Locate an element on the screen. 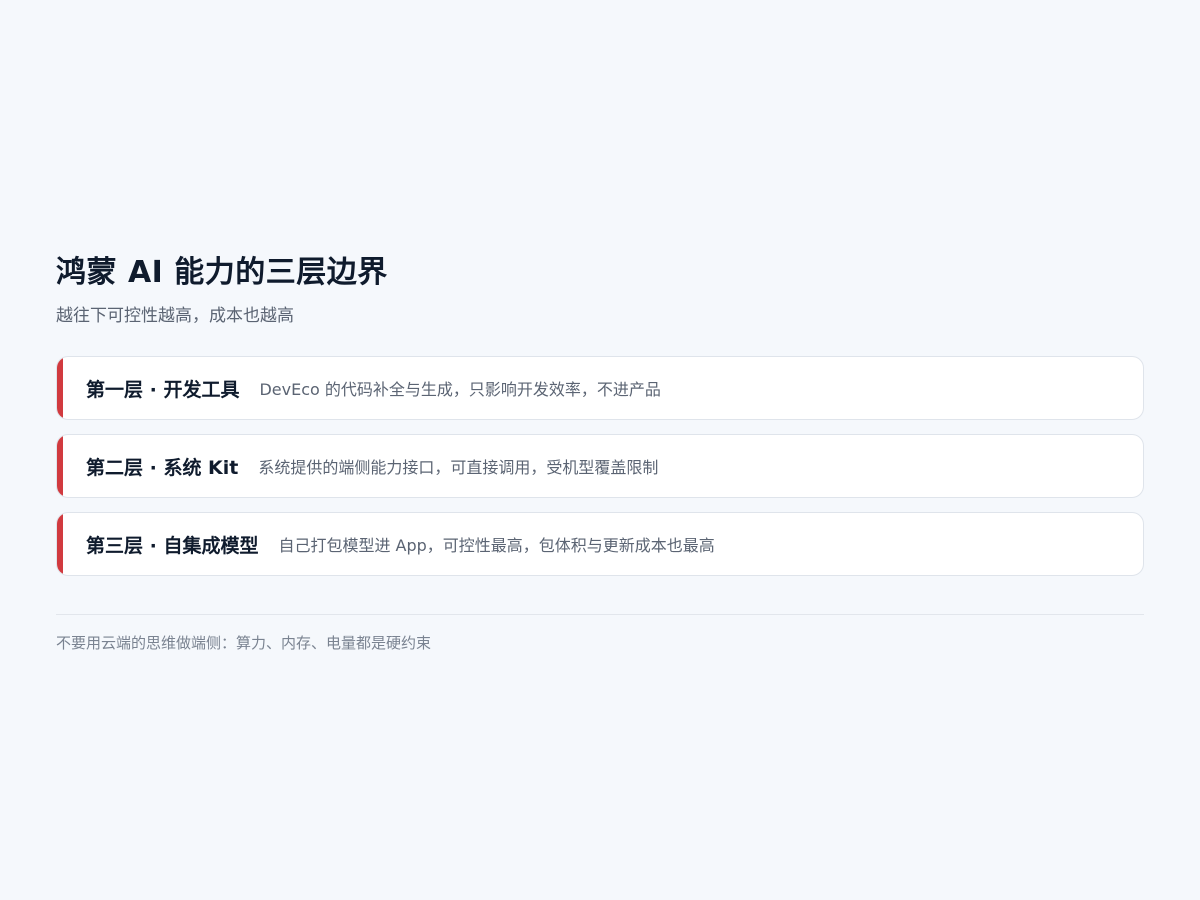 The height and width of the screenshot is (900, 1200). divider is located at coordinates (600, 614).